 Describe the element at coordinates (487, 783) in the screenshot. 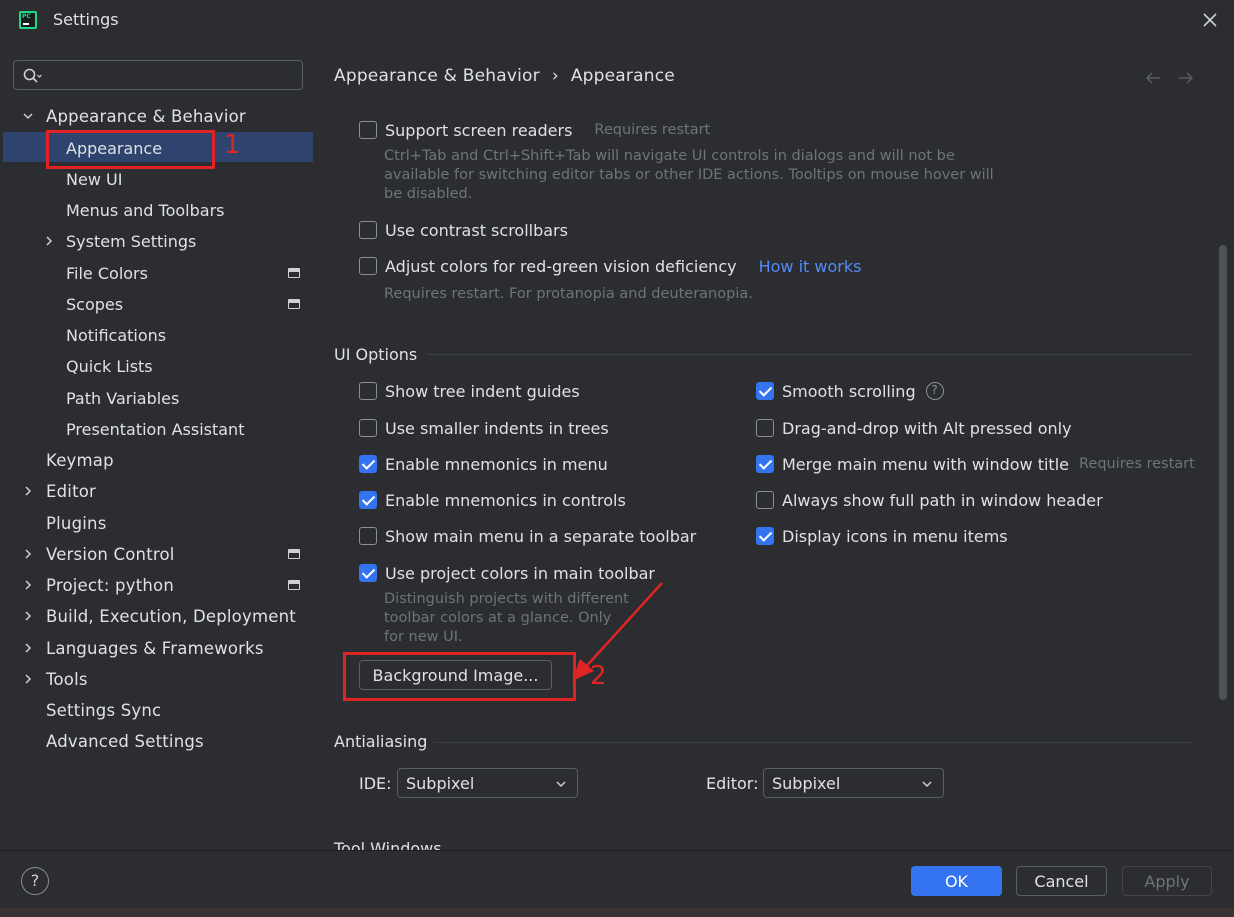

I see `ide-antialiasing-select: Subpixel` at that location.